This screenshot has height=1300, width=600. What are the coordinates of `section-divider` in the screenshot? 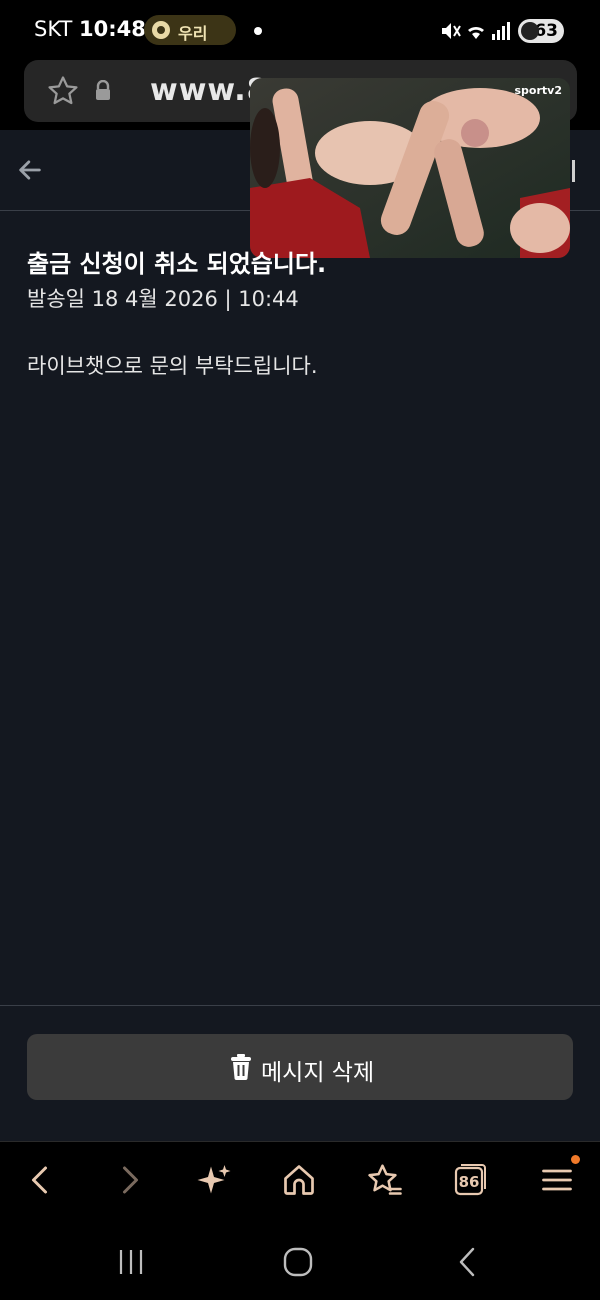 It's located at (300, 1005).